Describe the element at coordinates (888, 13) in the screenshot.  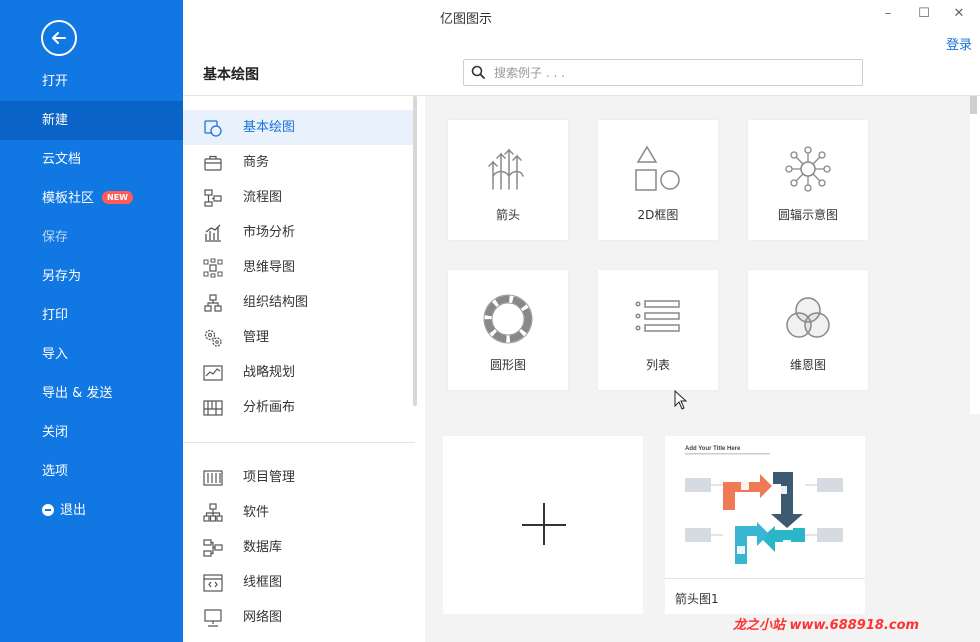
I see `minimize-button: –` at that location.